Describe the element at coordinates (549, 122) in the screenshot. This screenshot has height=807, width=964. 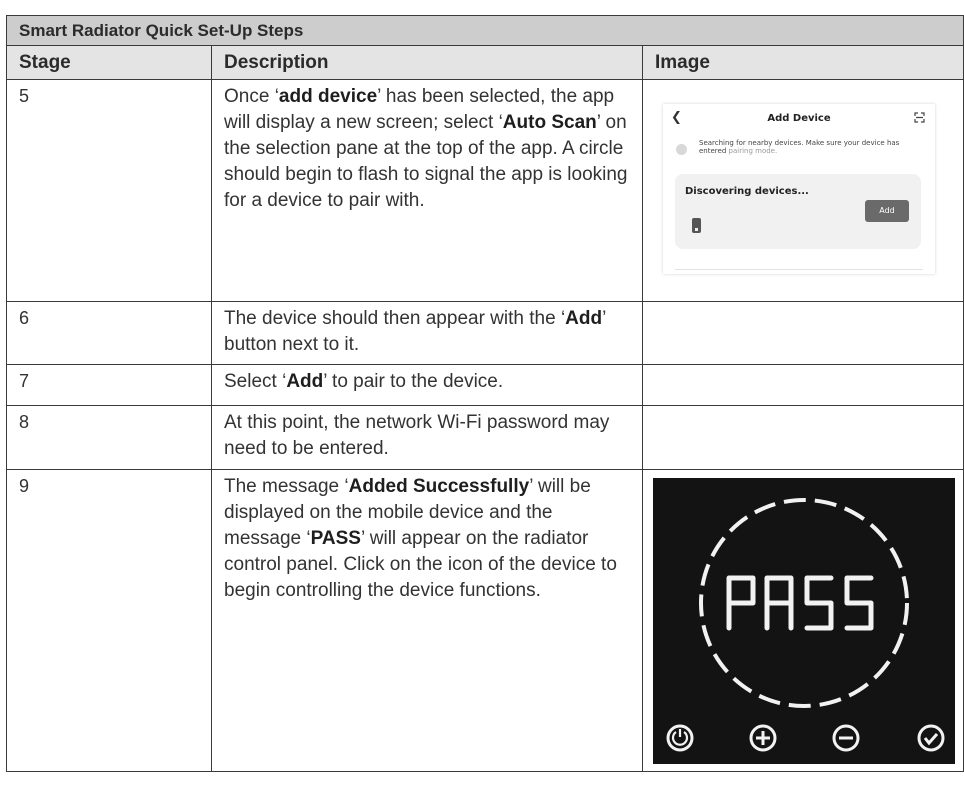
I see `desc-bold: Auto Scan` at that location.